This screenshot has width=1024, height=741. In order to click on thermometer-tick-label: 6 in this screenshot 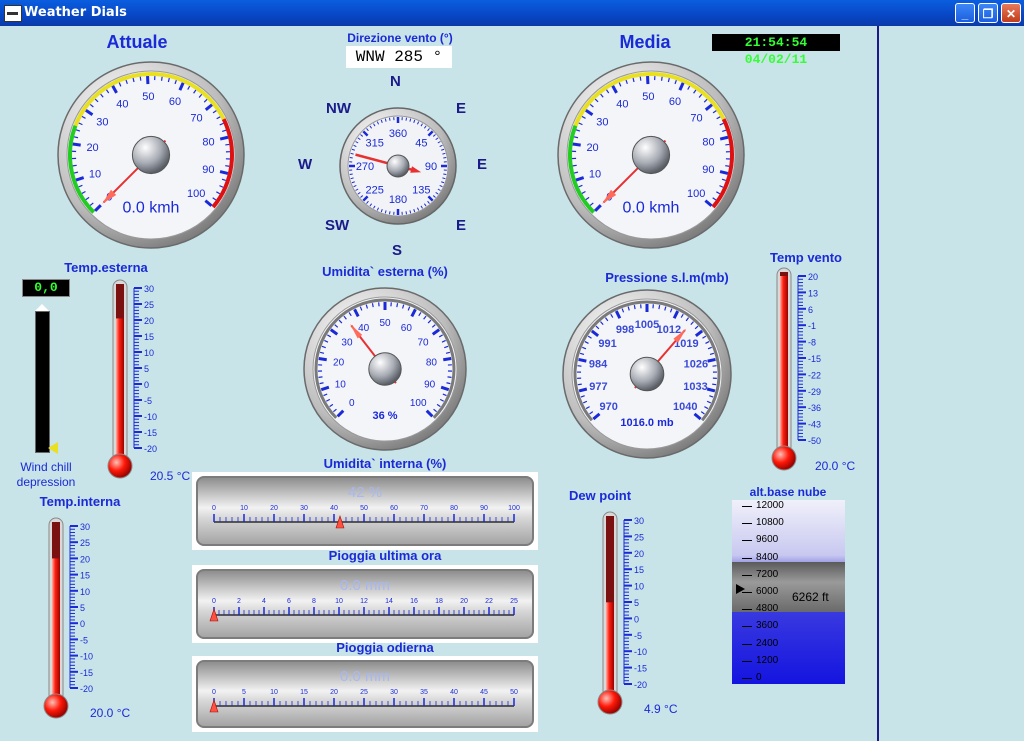, I will do `click(810, 310)`.